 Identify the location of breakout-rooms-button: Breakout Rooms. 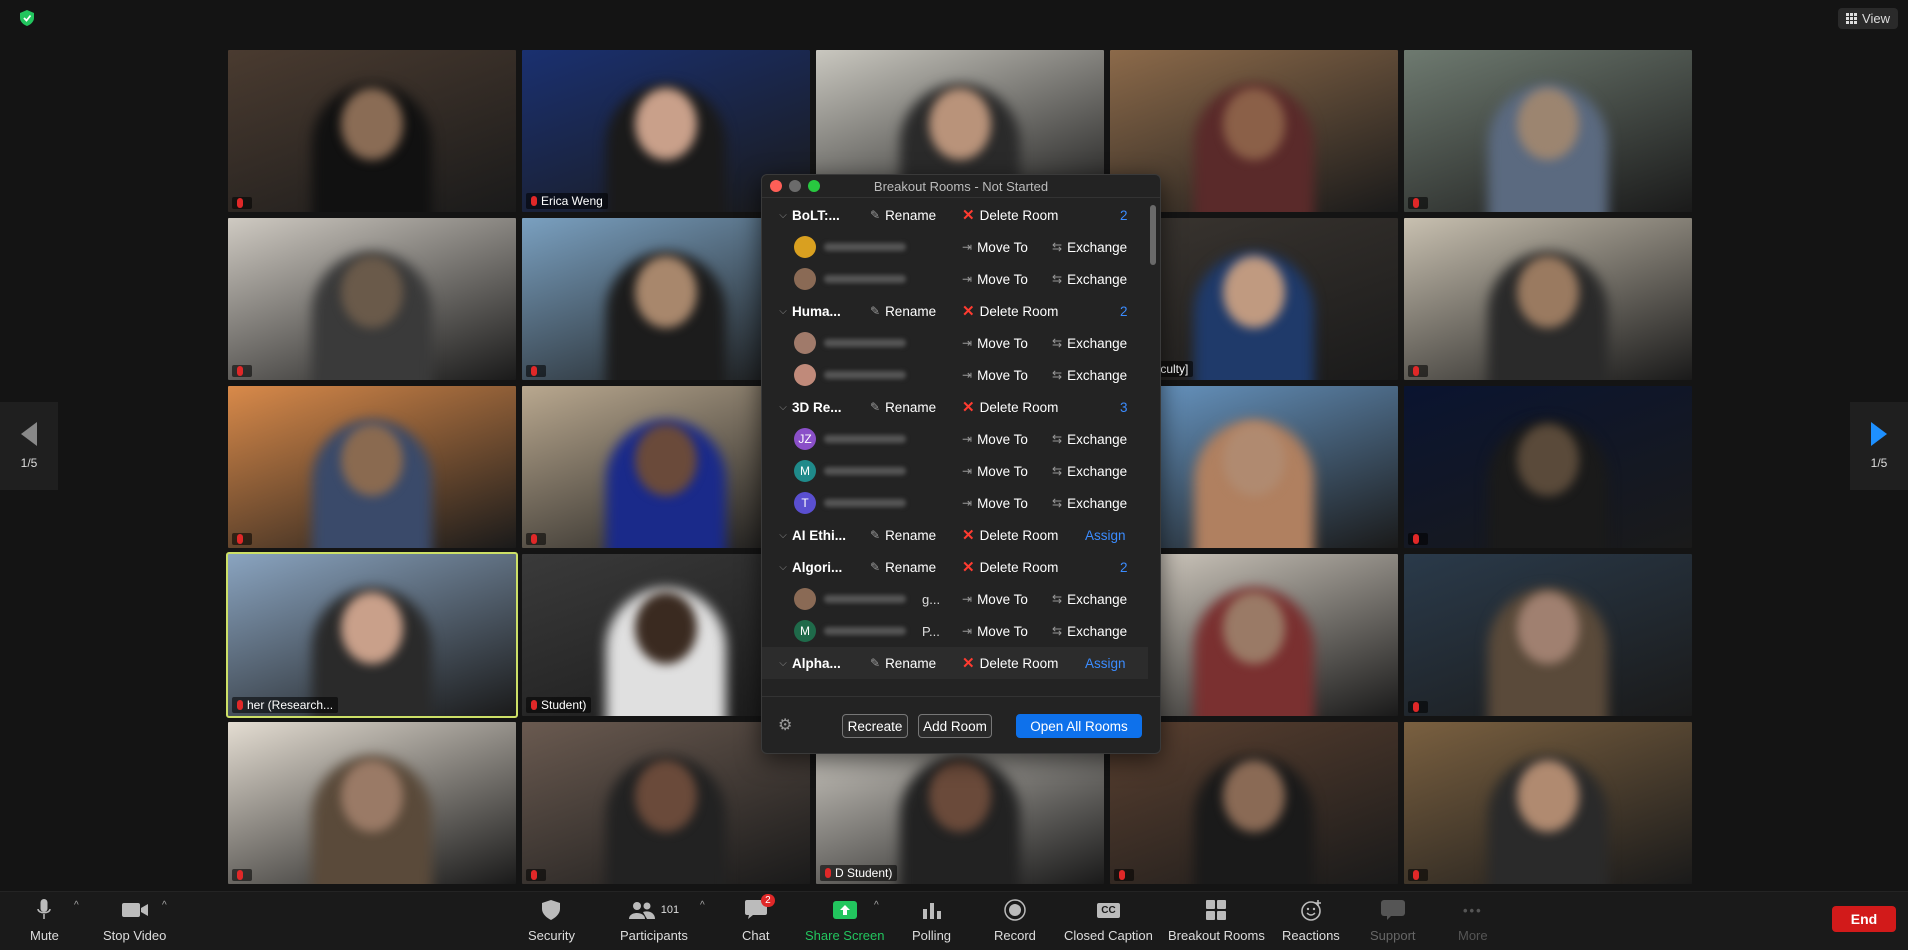
(1216, 920).